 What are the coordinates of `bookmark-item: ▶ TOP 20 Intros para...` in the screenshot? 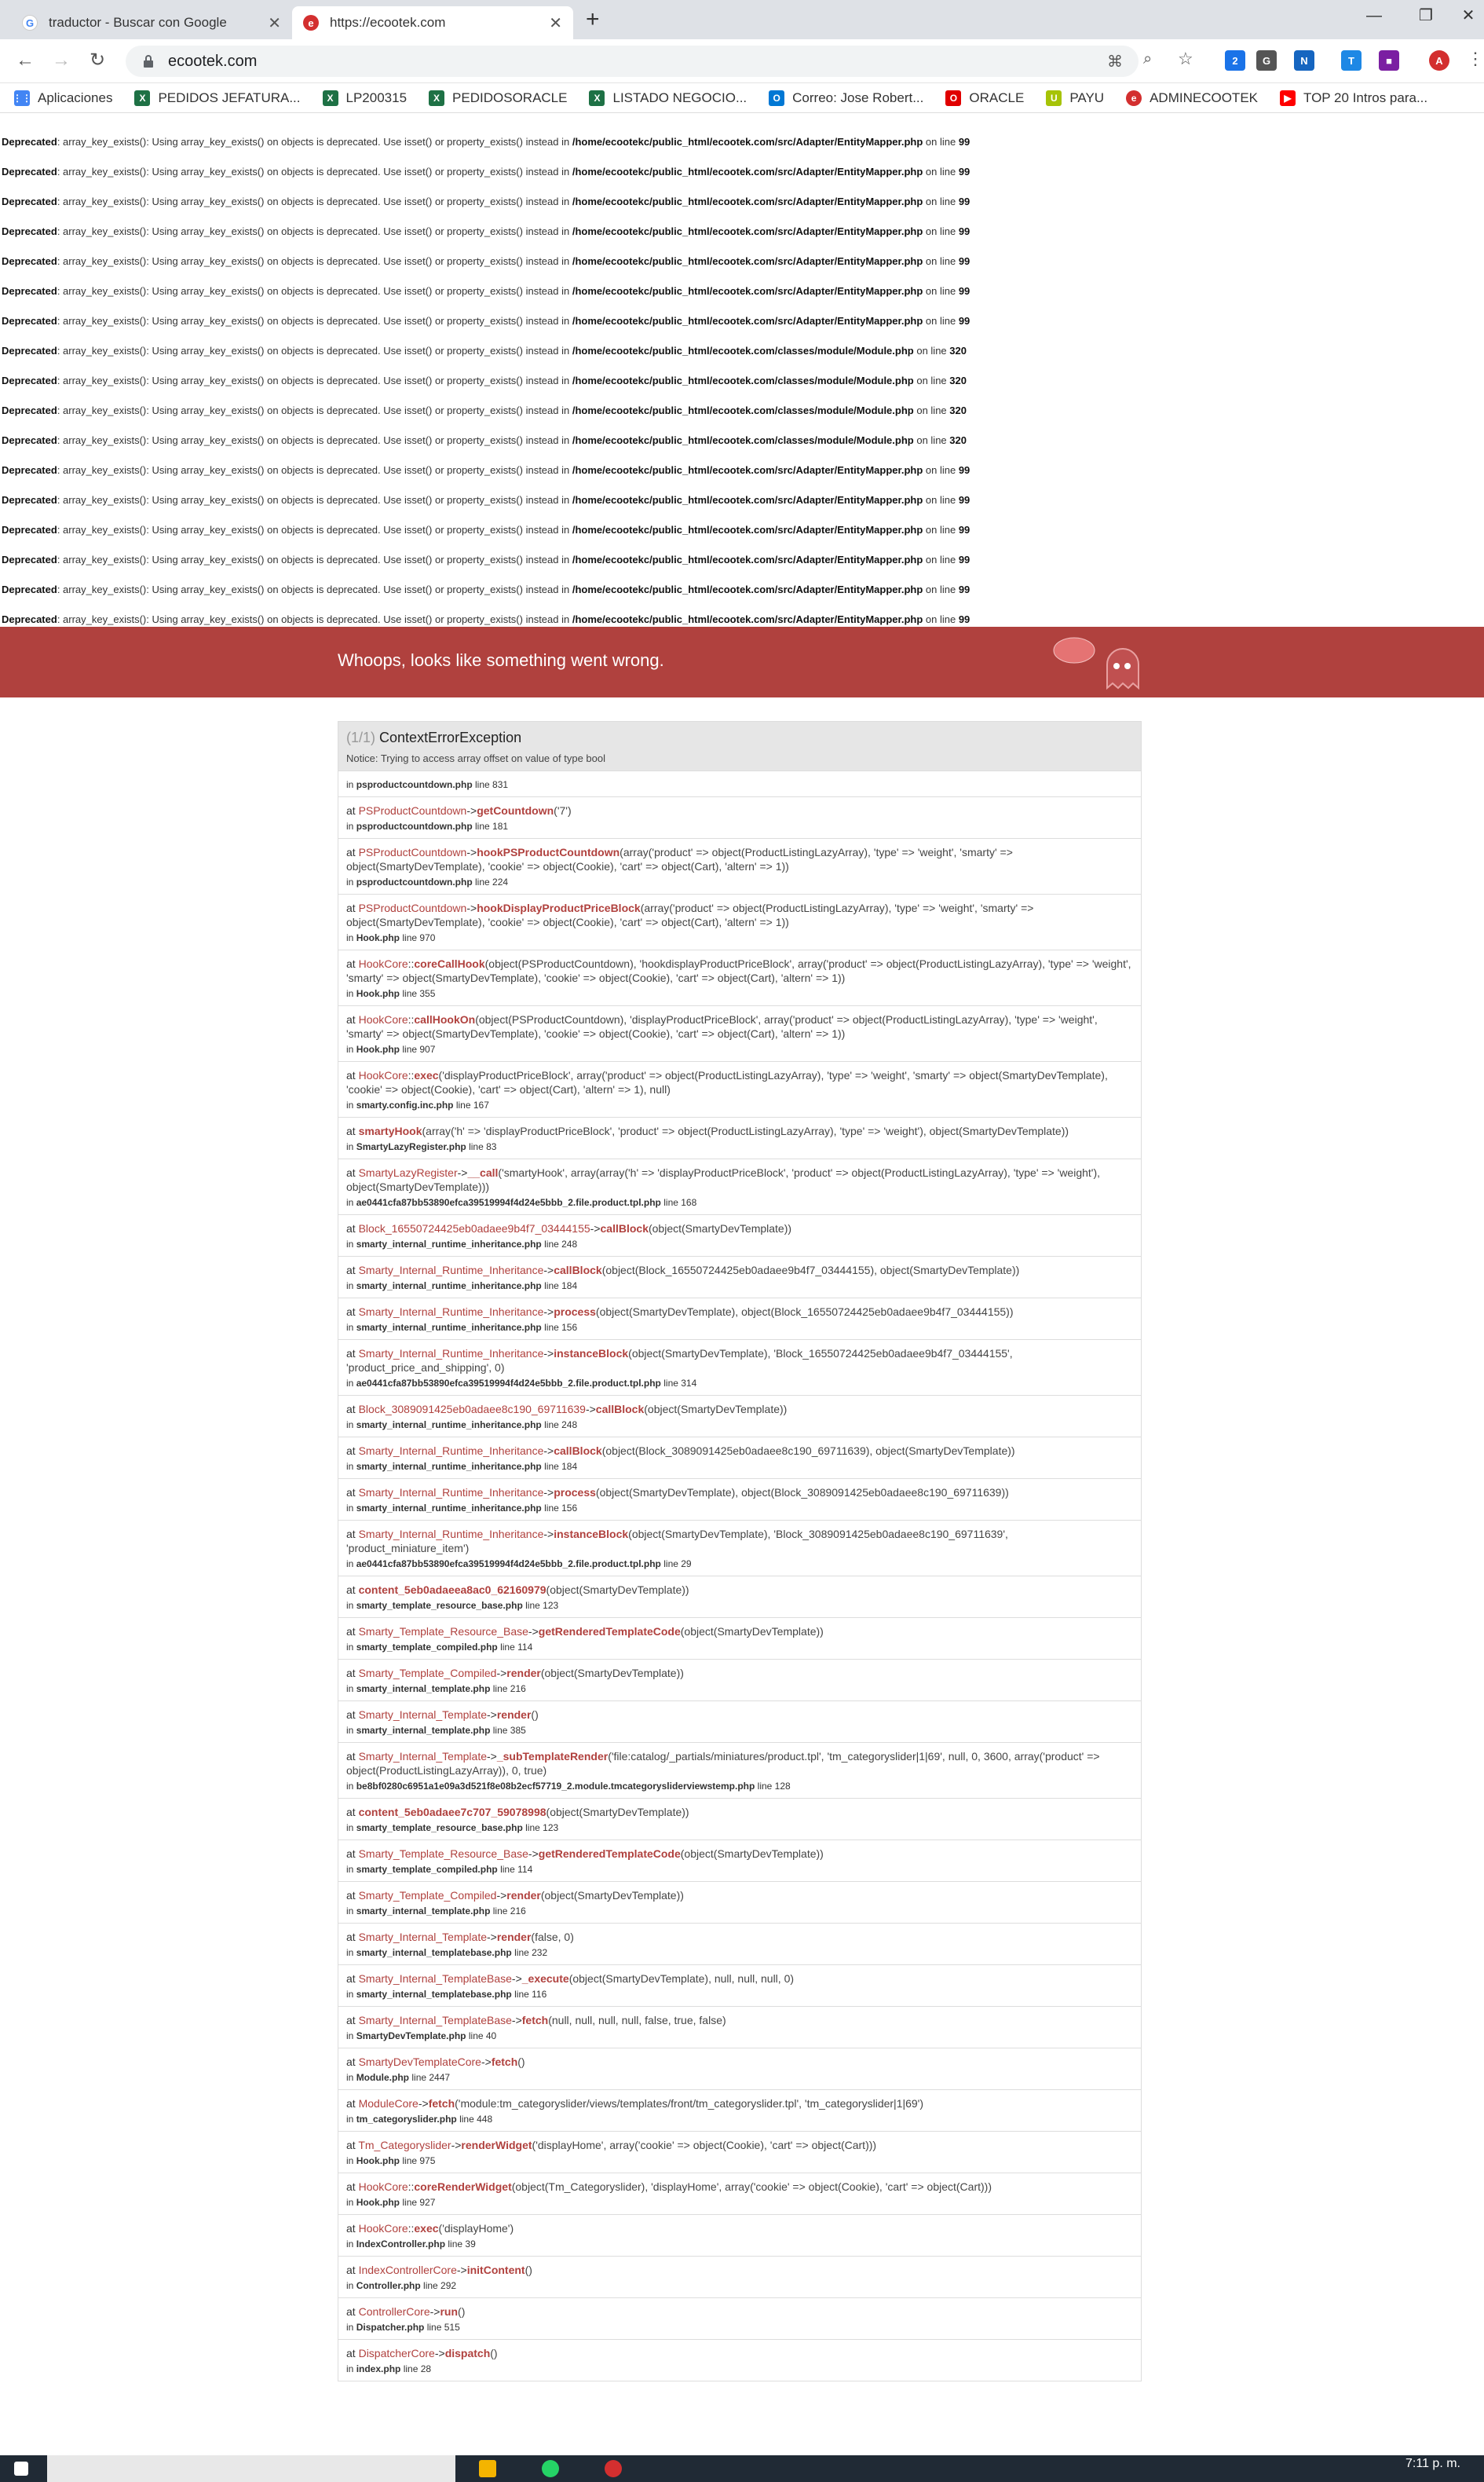 It's located at (1353, 98).